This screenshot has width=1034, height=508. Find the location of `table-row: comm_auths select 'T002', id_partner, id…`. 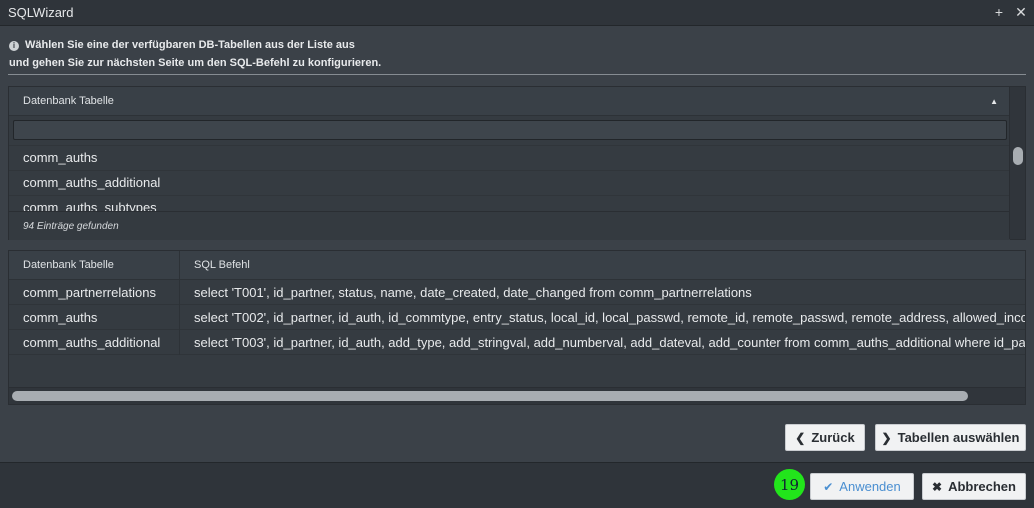

table-row: comm_auths select 'T002', id_partner, id… is located at coordinates (517, 317).